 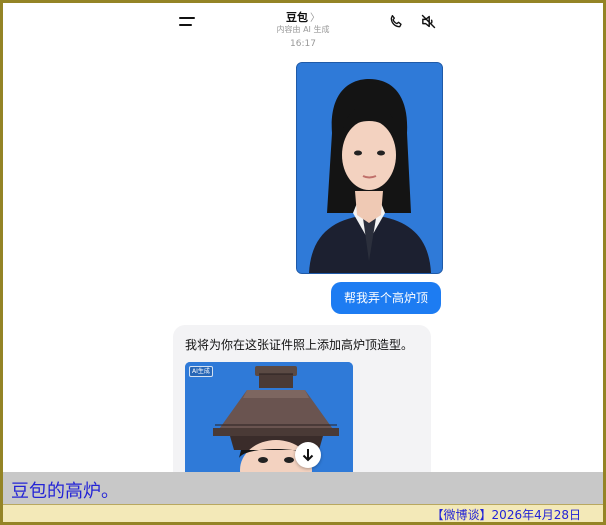 What do you see at coordinates (303, 44) in the screenshot?
I see `message-timestamp: 16:17` at bounding box center [303, 44].